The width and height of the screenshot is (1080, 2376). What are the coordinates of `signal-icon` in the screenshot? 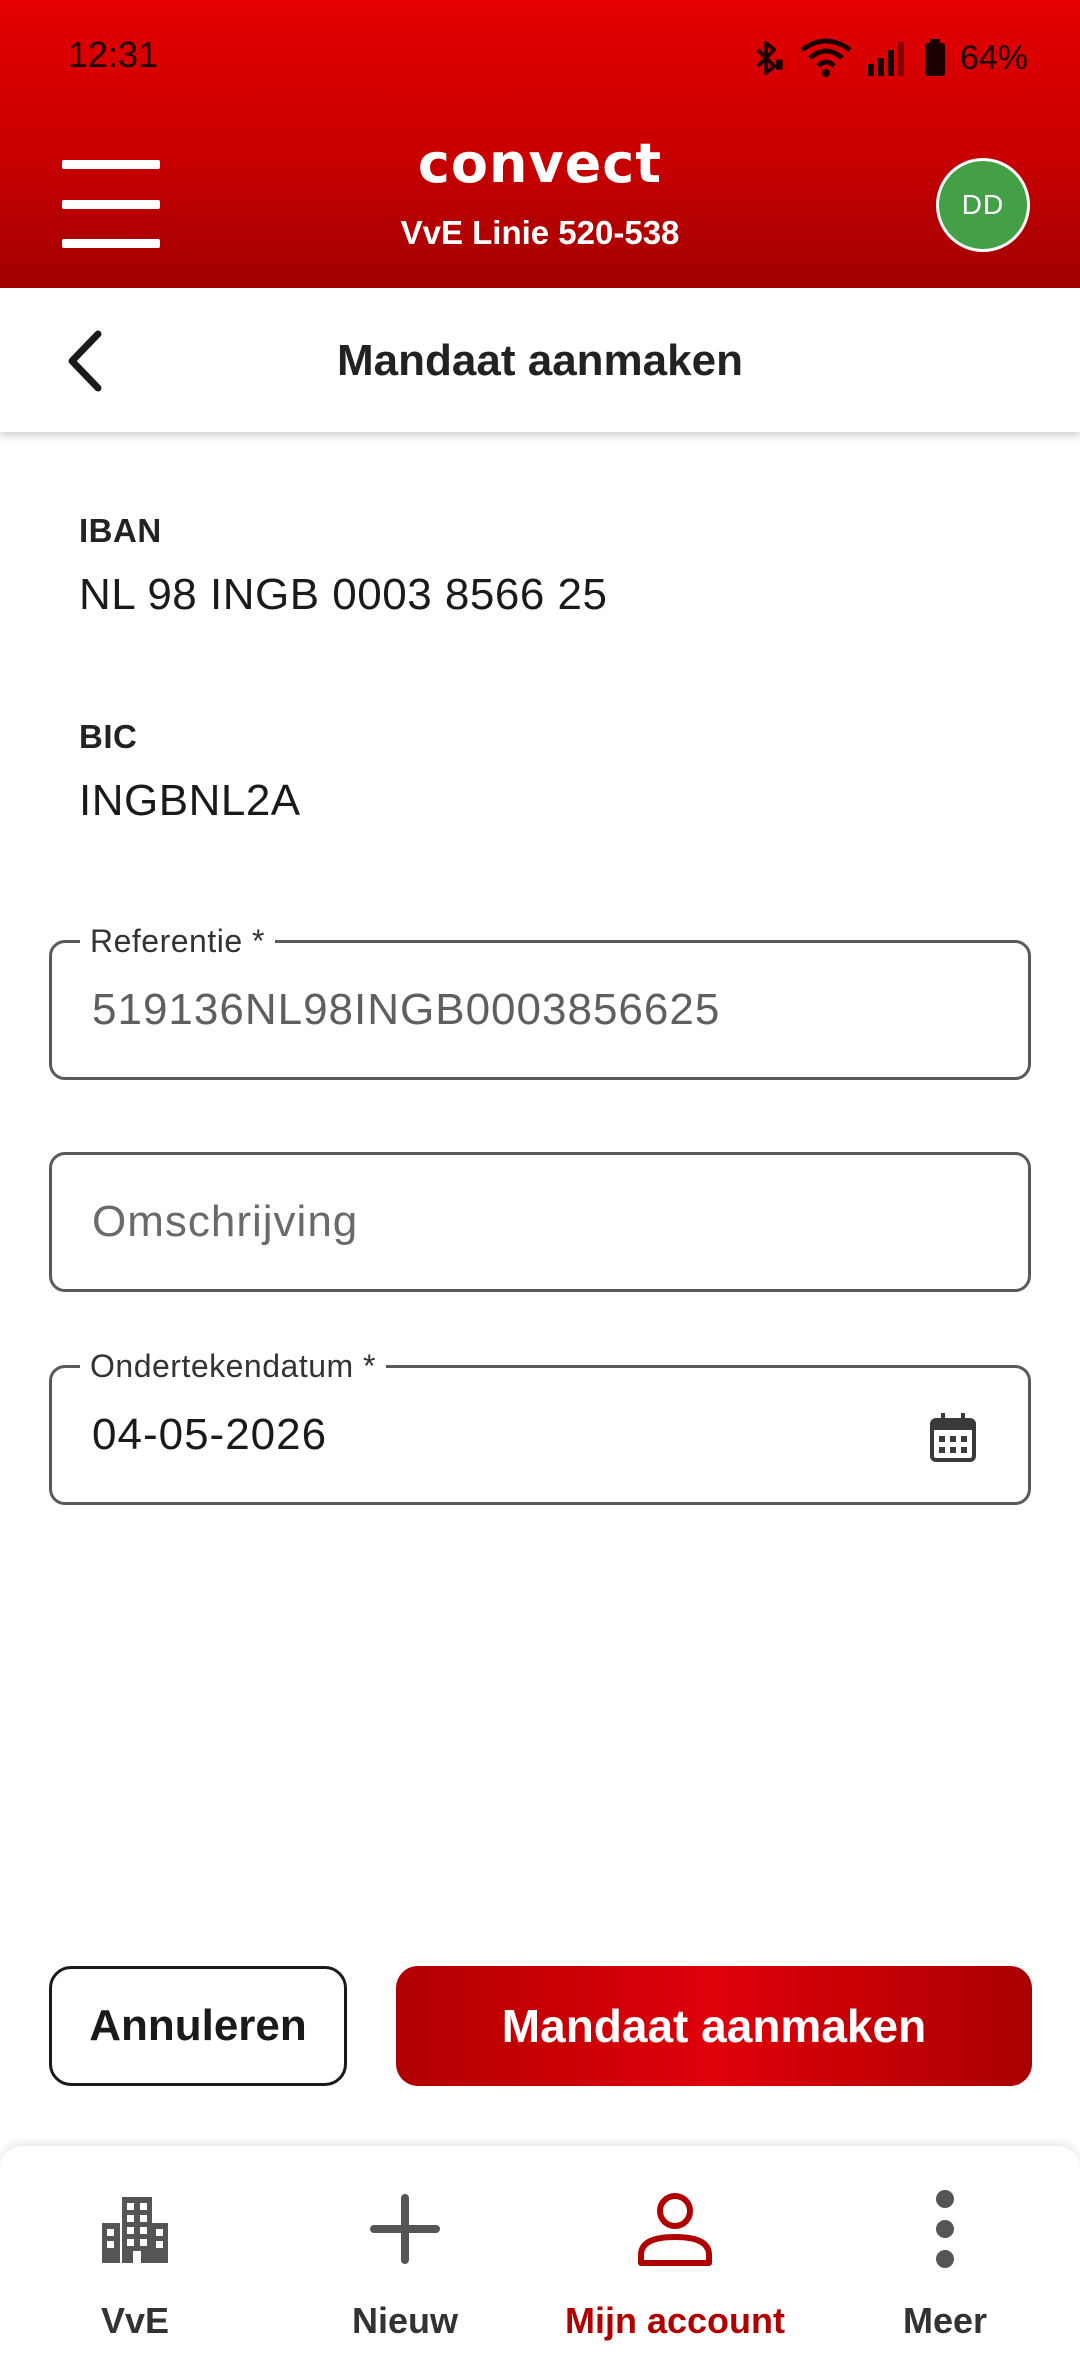 It's located at (885, 59).